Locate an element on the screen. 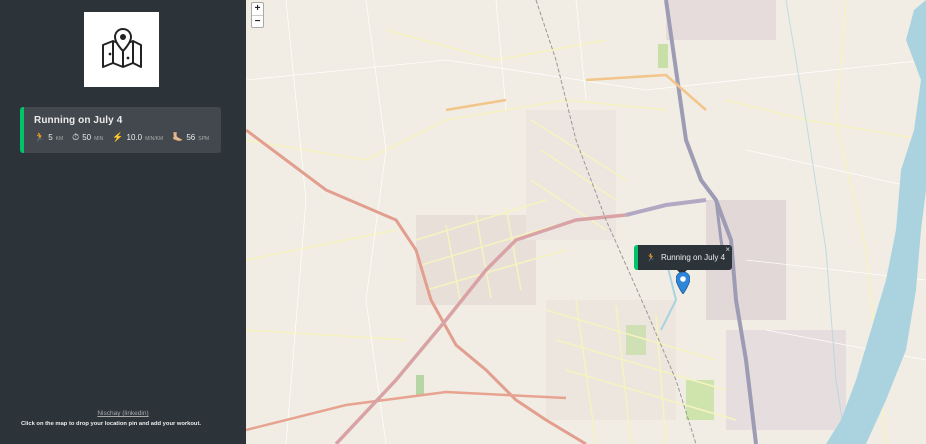  workout-stats: 🏃 5 km ⏱ 50 min ⚡ 10.0 min/km 🦶🏼 56 spm is located at coordinates (122, 137).